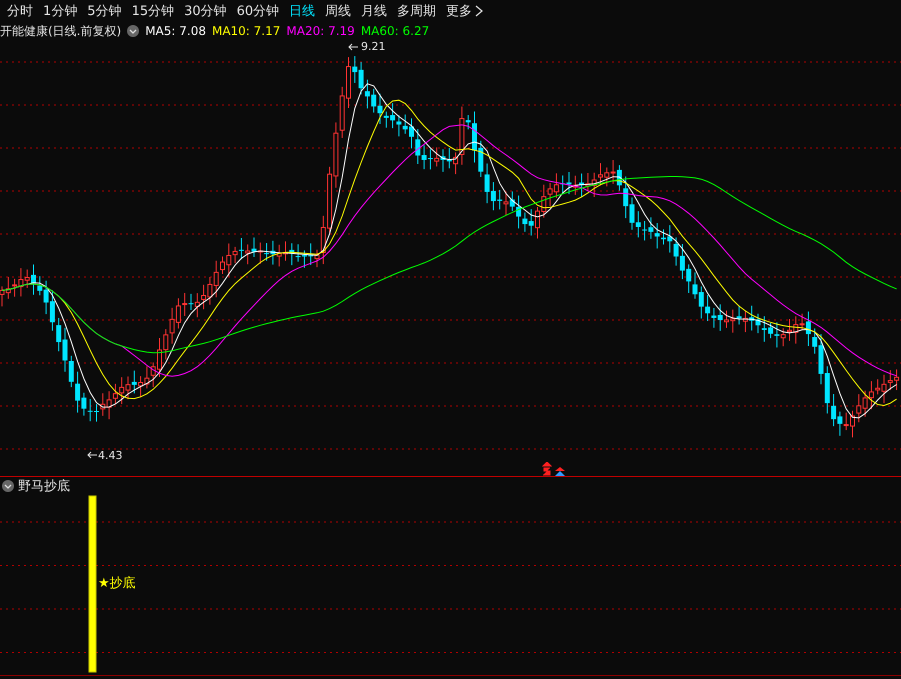 Image resolution: width=901 pixels, height=679 pixels. Describe the element at coordinates (258, 11) in the screenshot. I see `period-tab: 60分钟` at that location.